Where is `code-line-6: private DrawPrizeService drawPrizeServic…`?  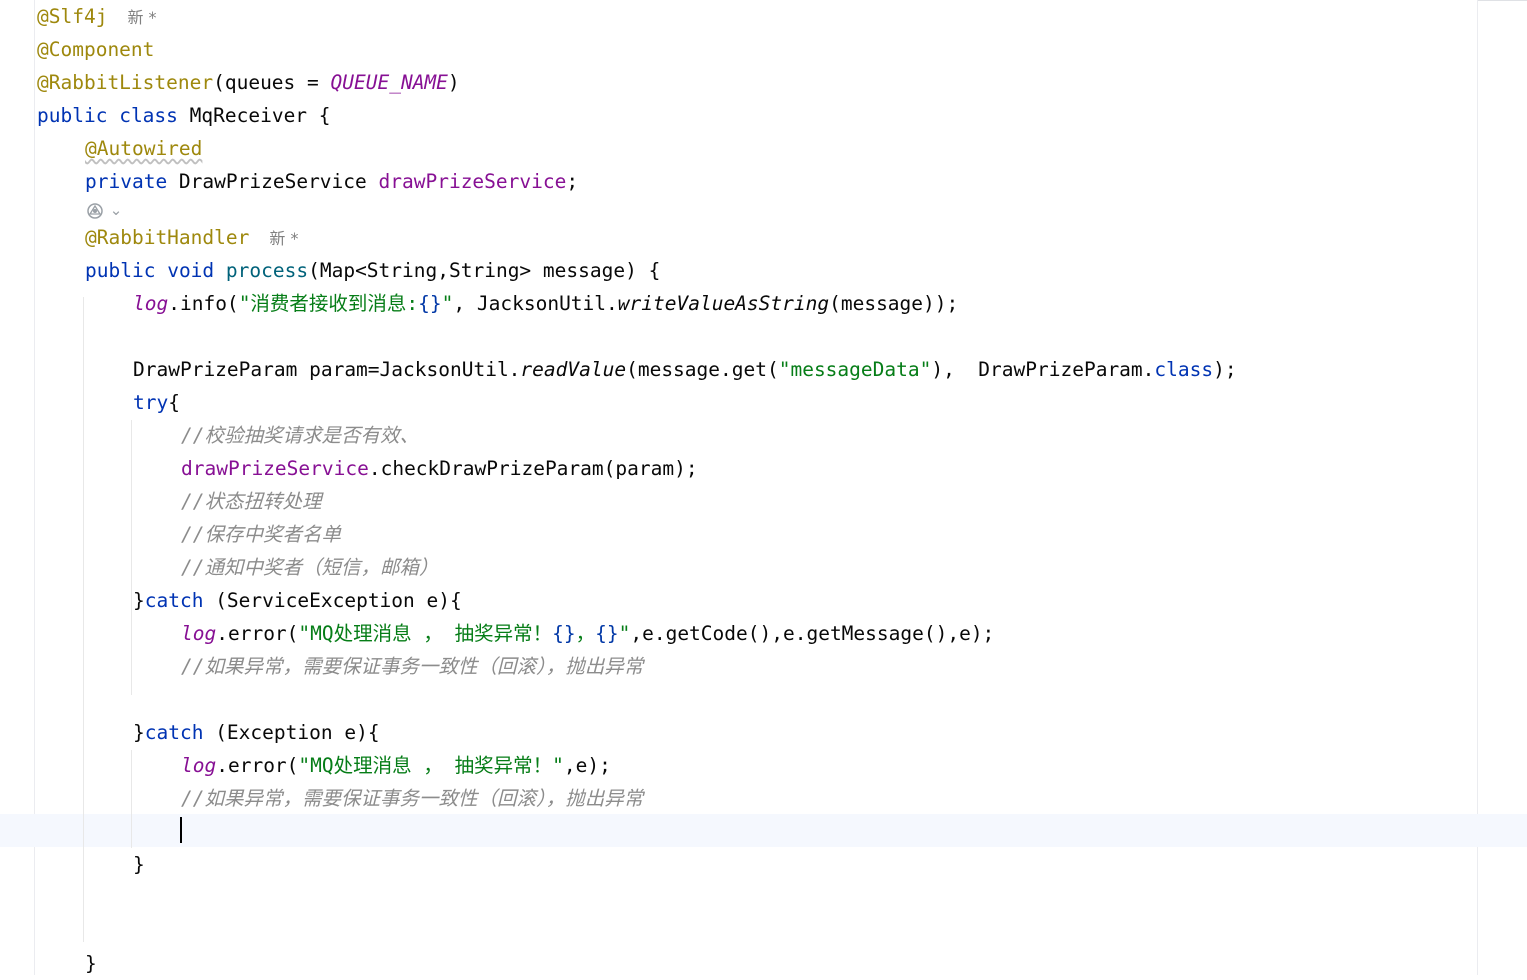 code-line-6: private DrawPrizeService drawPrizeServic… is located at coordinates (331, 181).